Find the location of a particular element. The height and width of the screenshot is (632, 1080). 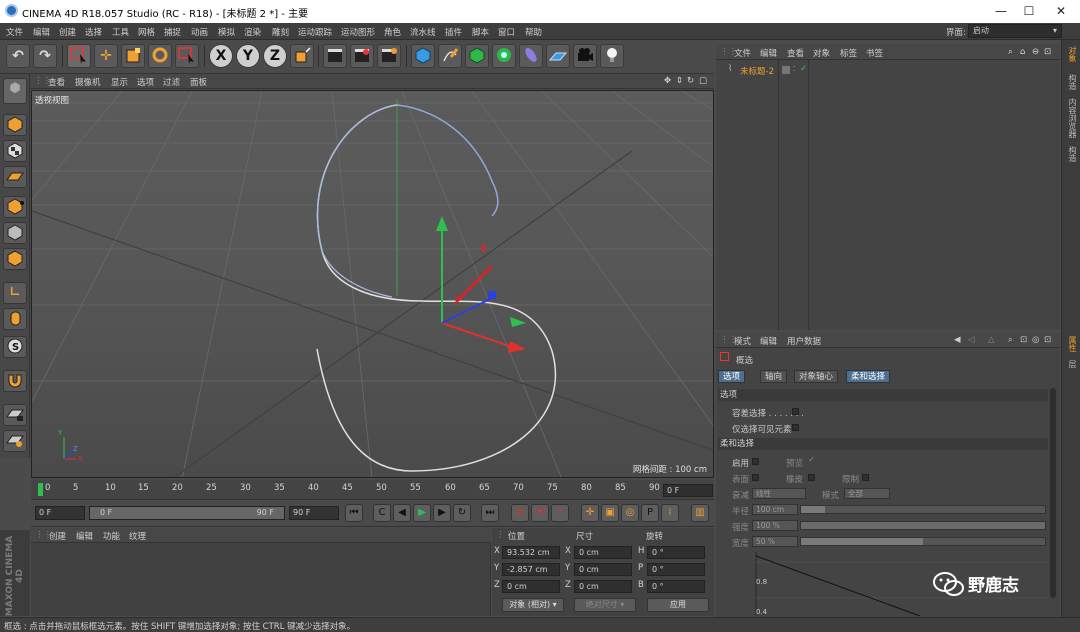

search-icon: ⌕ is located at coordinates (1010, 52).